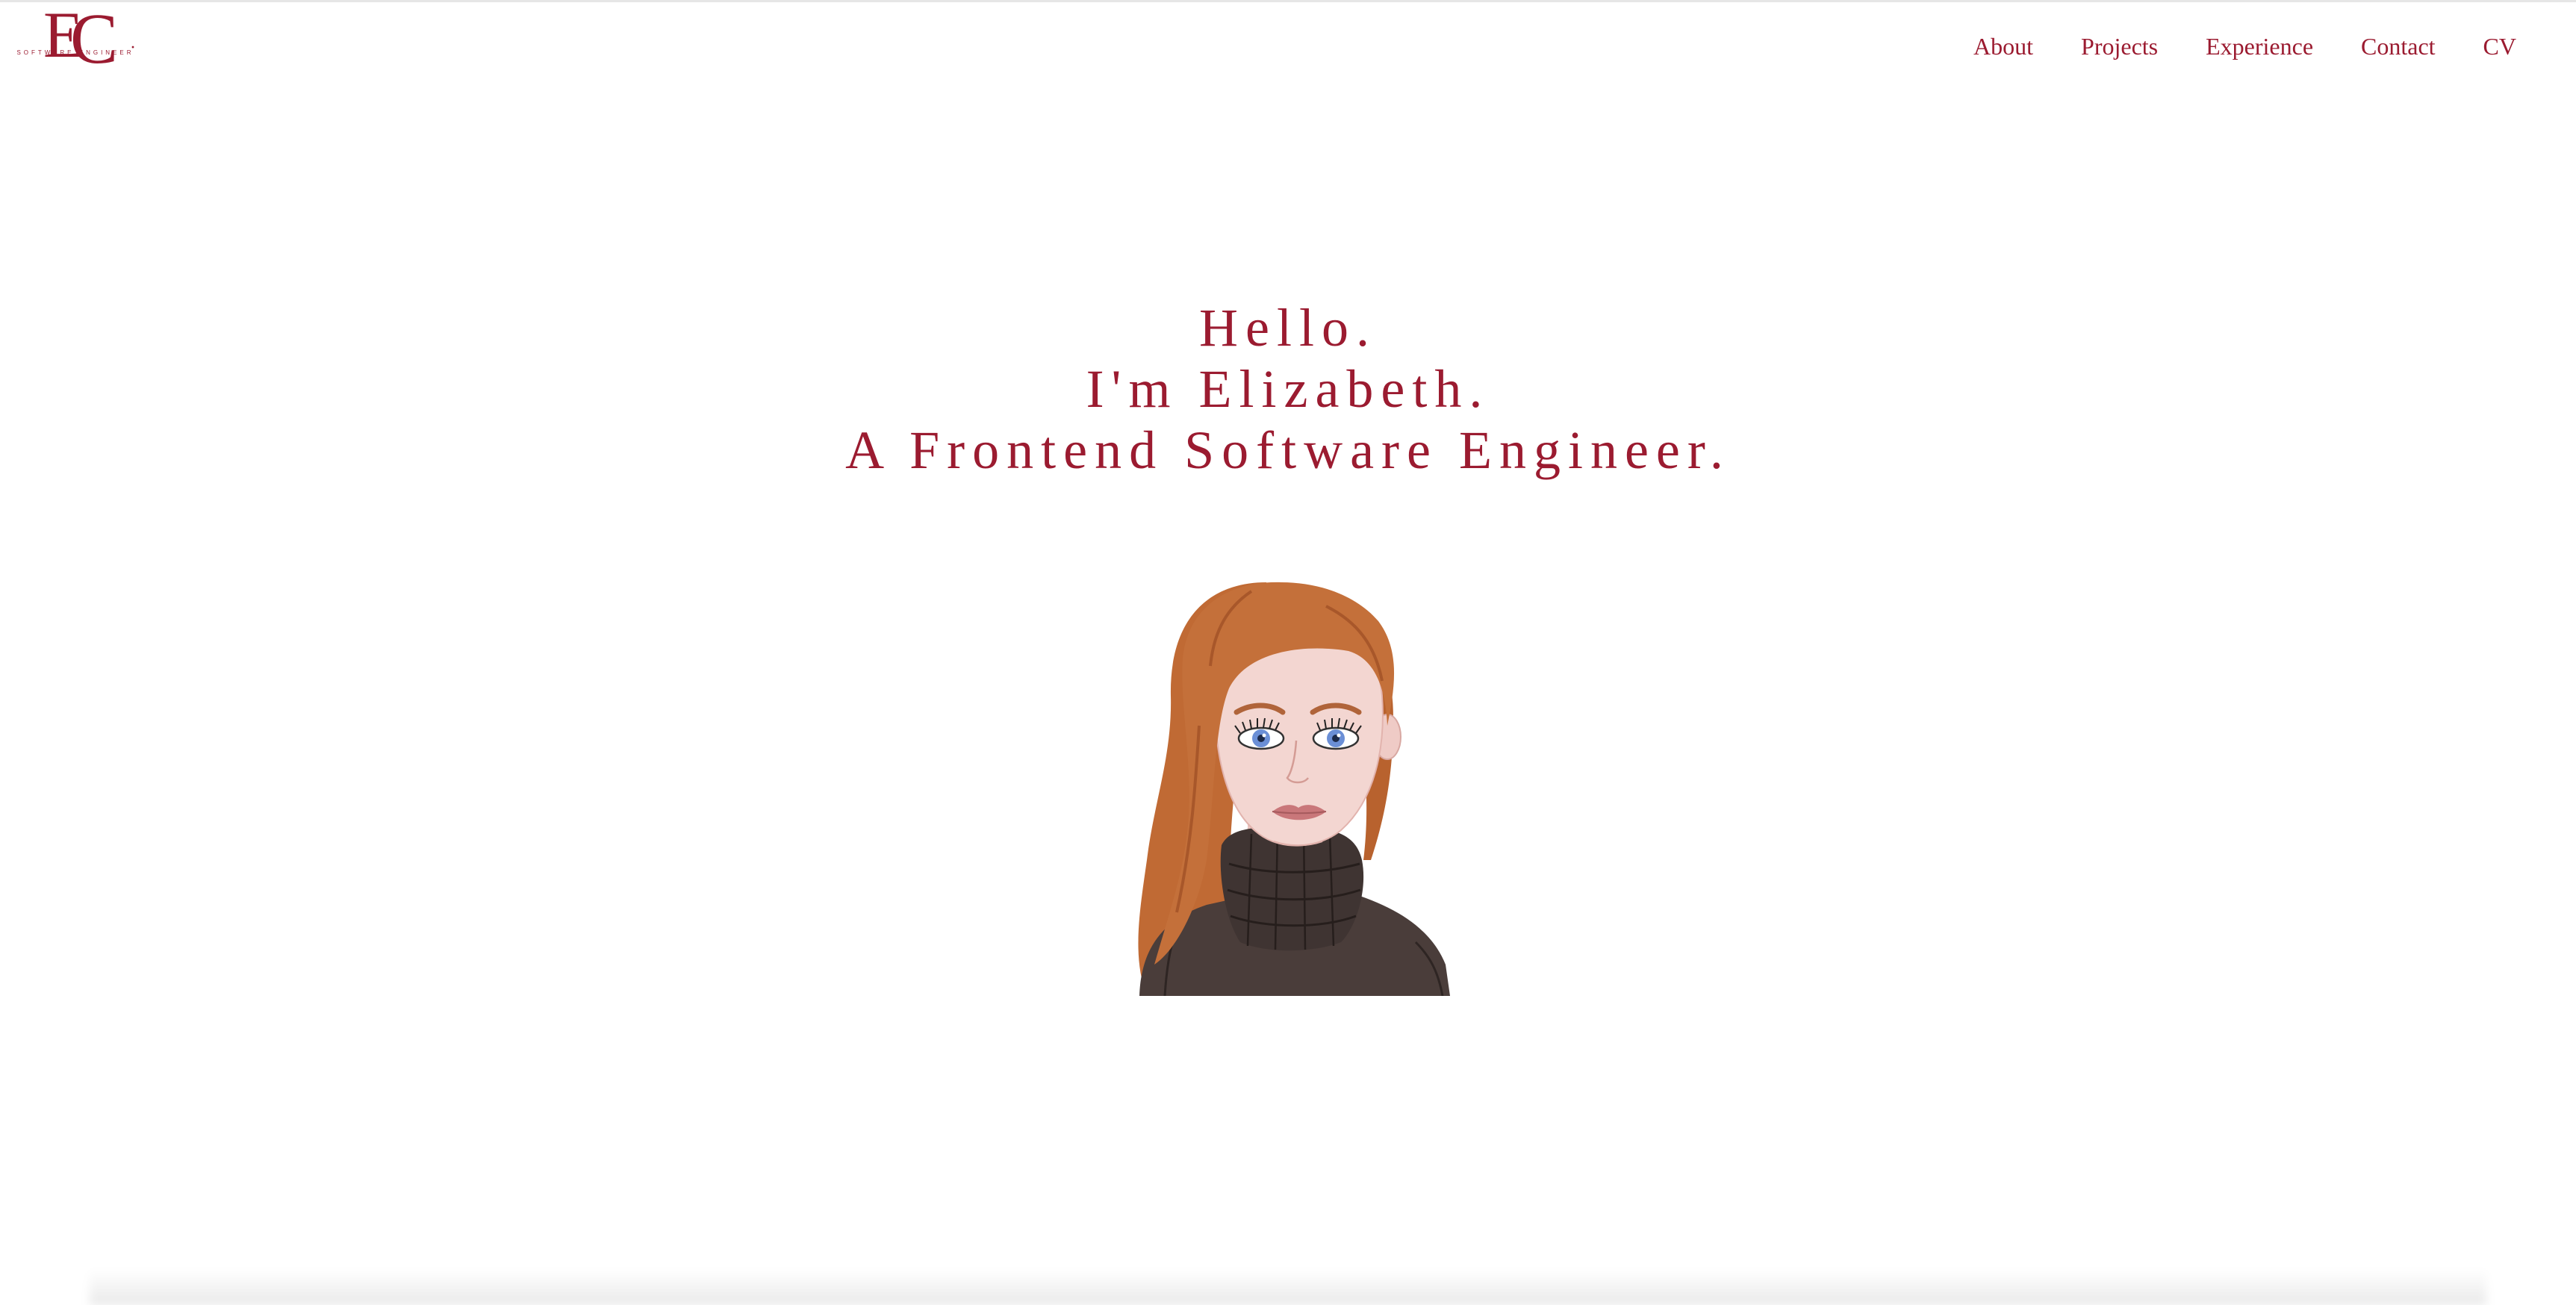 The width and height of the screenshot is (2576, 1305). Describe the element at coordinates (1288, 1287) in the screenshot. I see `bottom-shadow` at that location.